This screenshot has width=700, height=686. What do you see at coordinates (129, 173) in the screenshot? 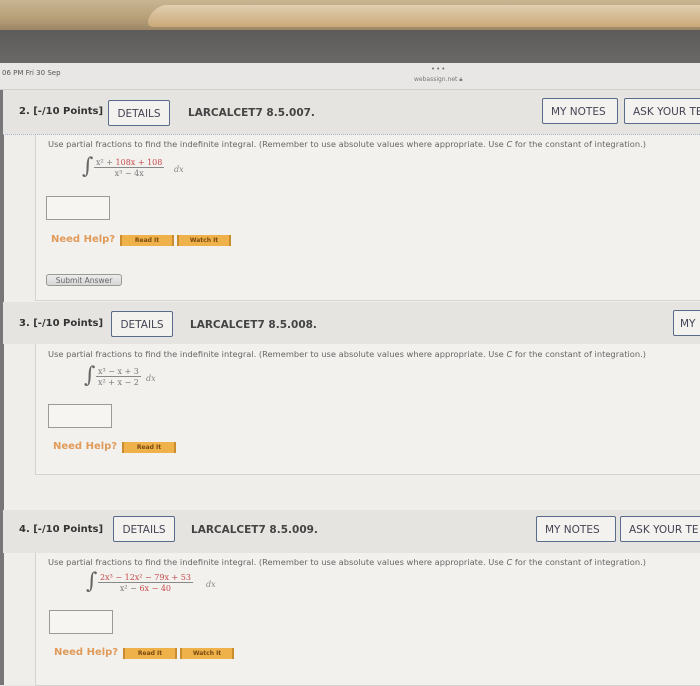
I see `denominator: x³ − 4x` at bounding box center [129, 173].